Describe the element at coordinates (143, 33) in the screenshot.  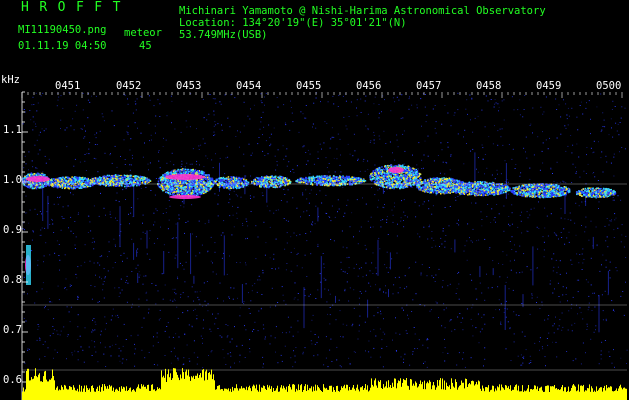
I see `meteor-label: meteor` at that location.